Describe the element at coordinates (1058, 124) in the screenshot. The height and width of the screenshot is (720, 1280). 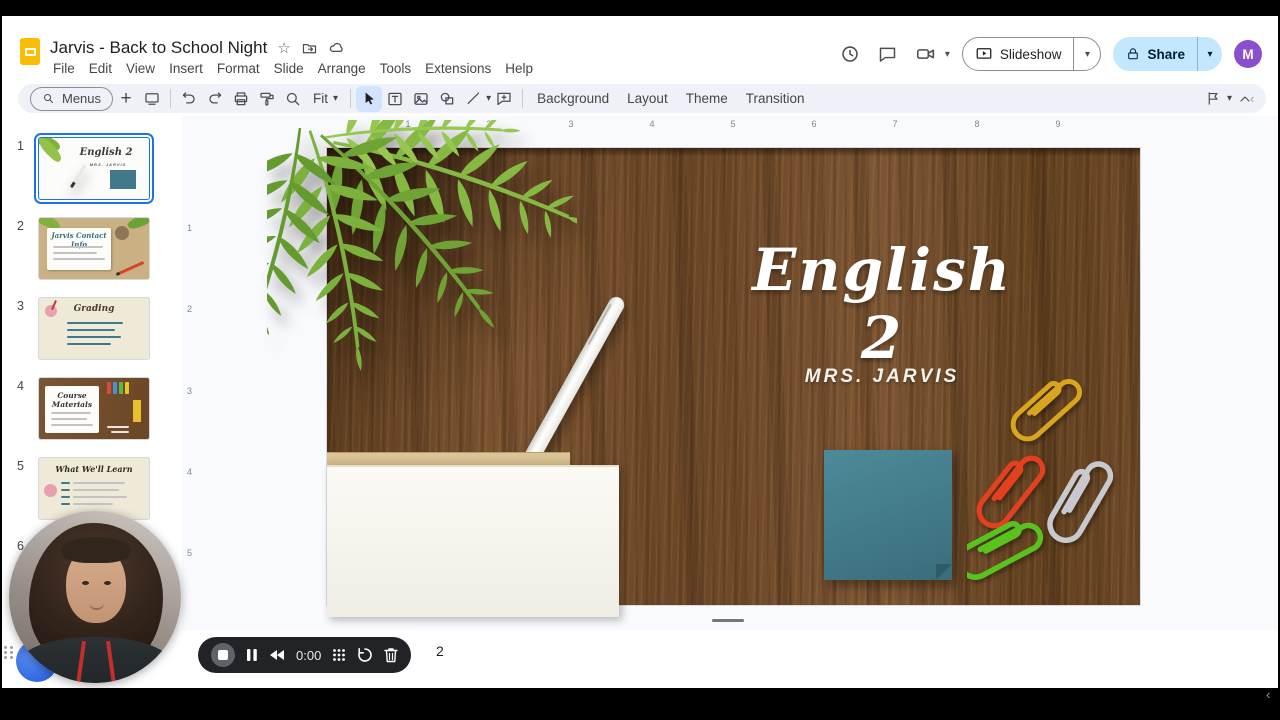
I see `hruler-mark: 9` at that location.